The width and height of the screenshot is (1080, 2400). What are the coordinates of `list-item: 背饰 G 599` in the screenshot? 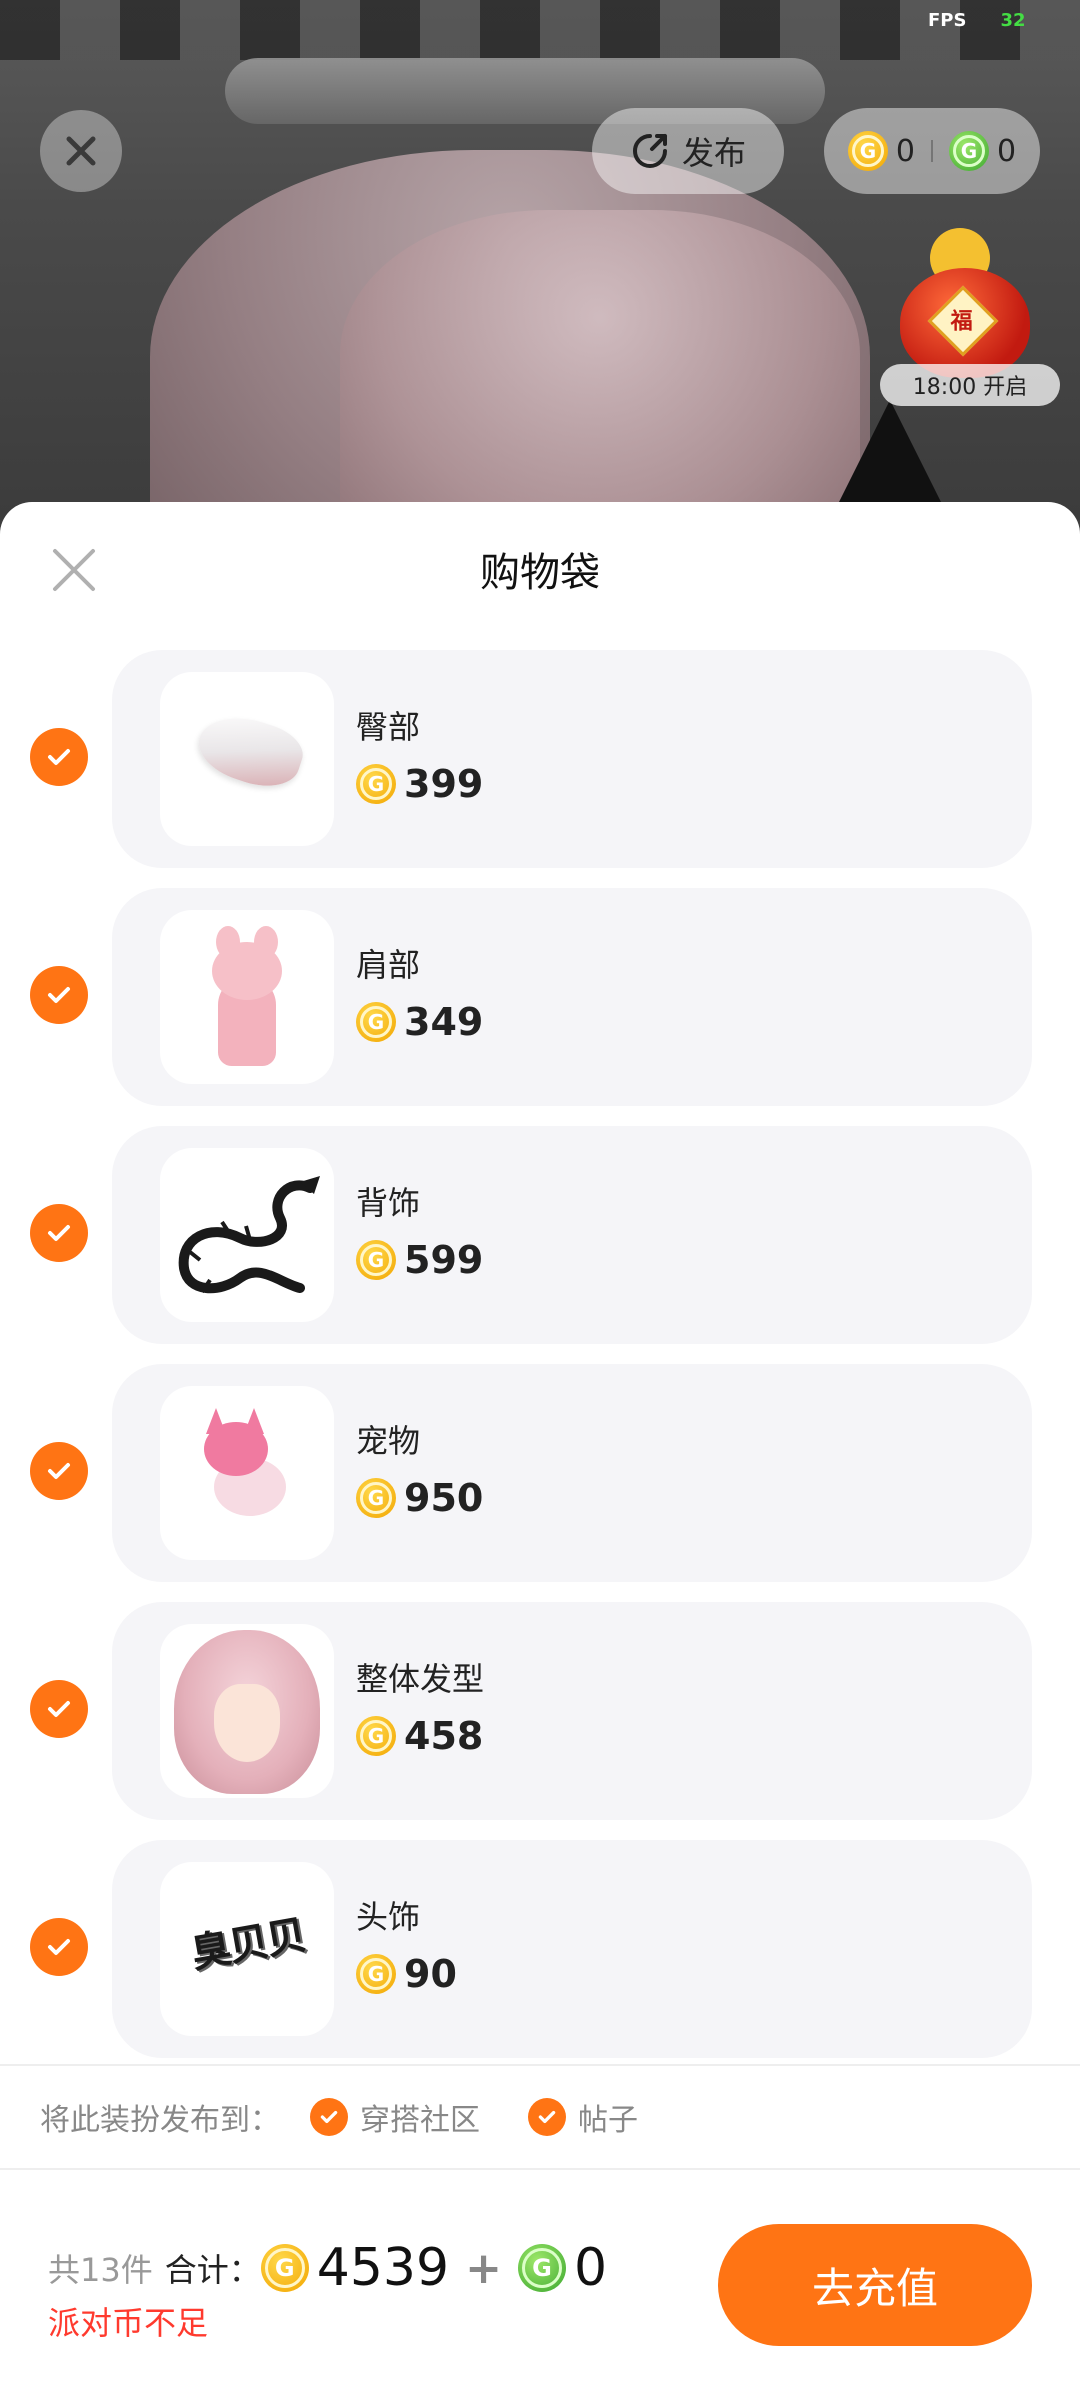 It's located at (540, 1245).